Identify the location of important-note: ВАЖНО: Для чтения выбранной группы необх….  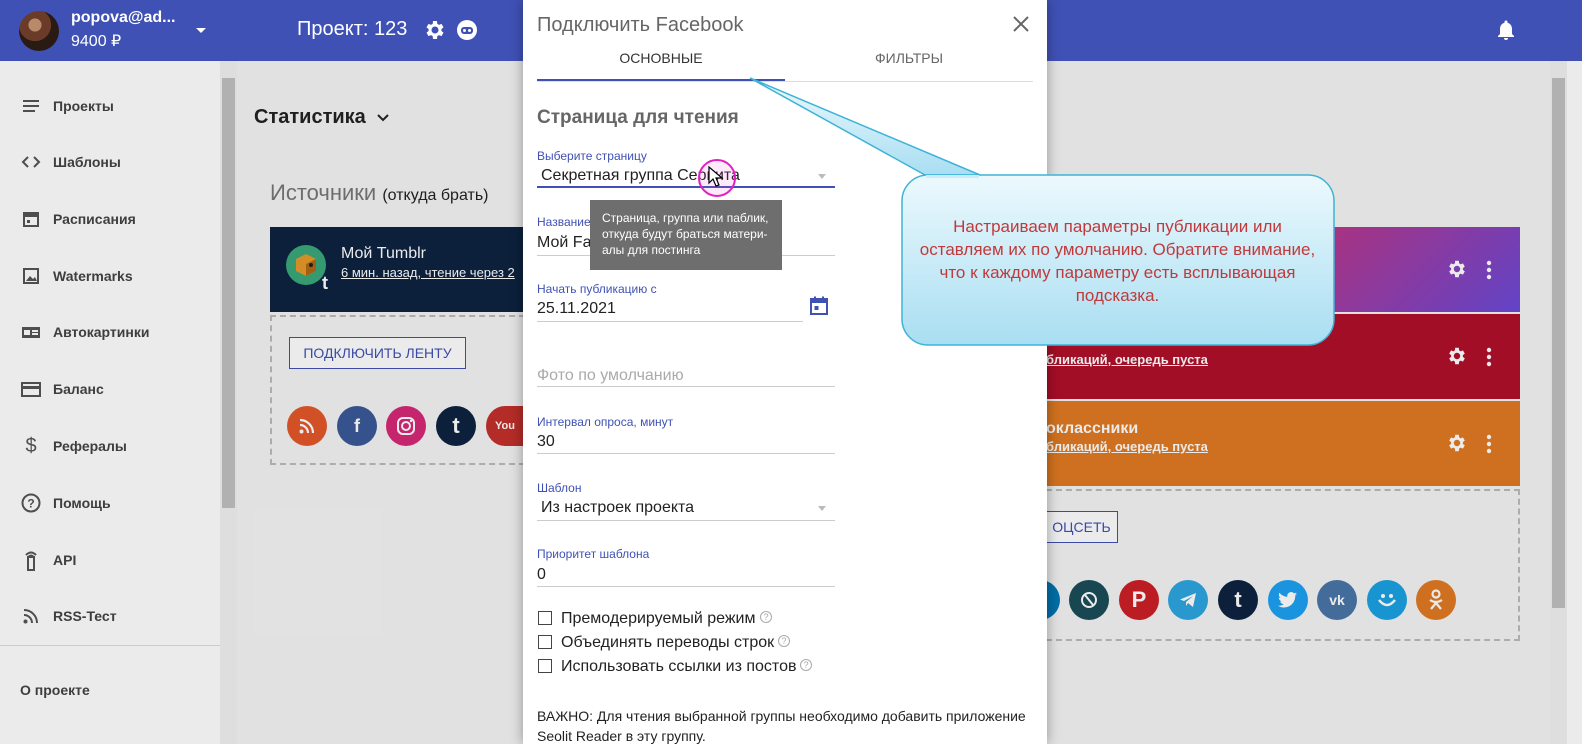
(781, 726).